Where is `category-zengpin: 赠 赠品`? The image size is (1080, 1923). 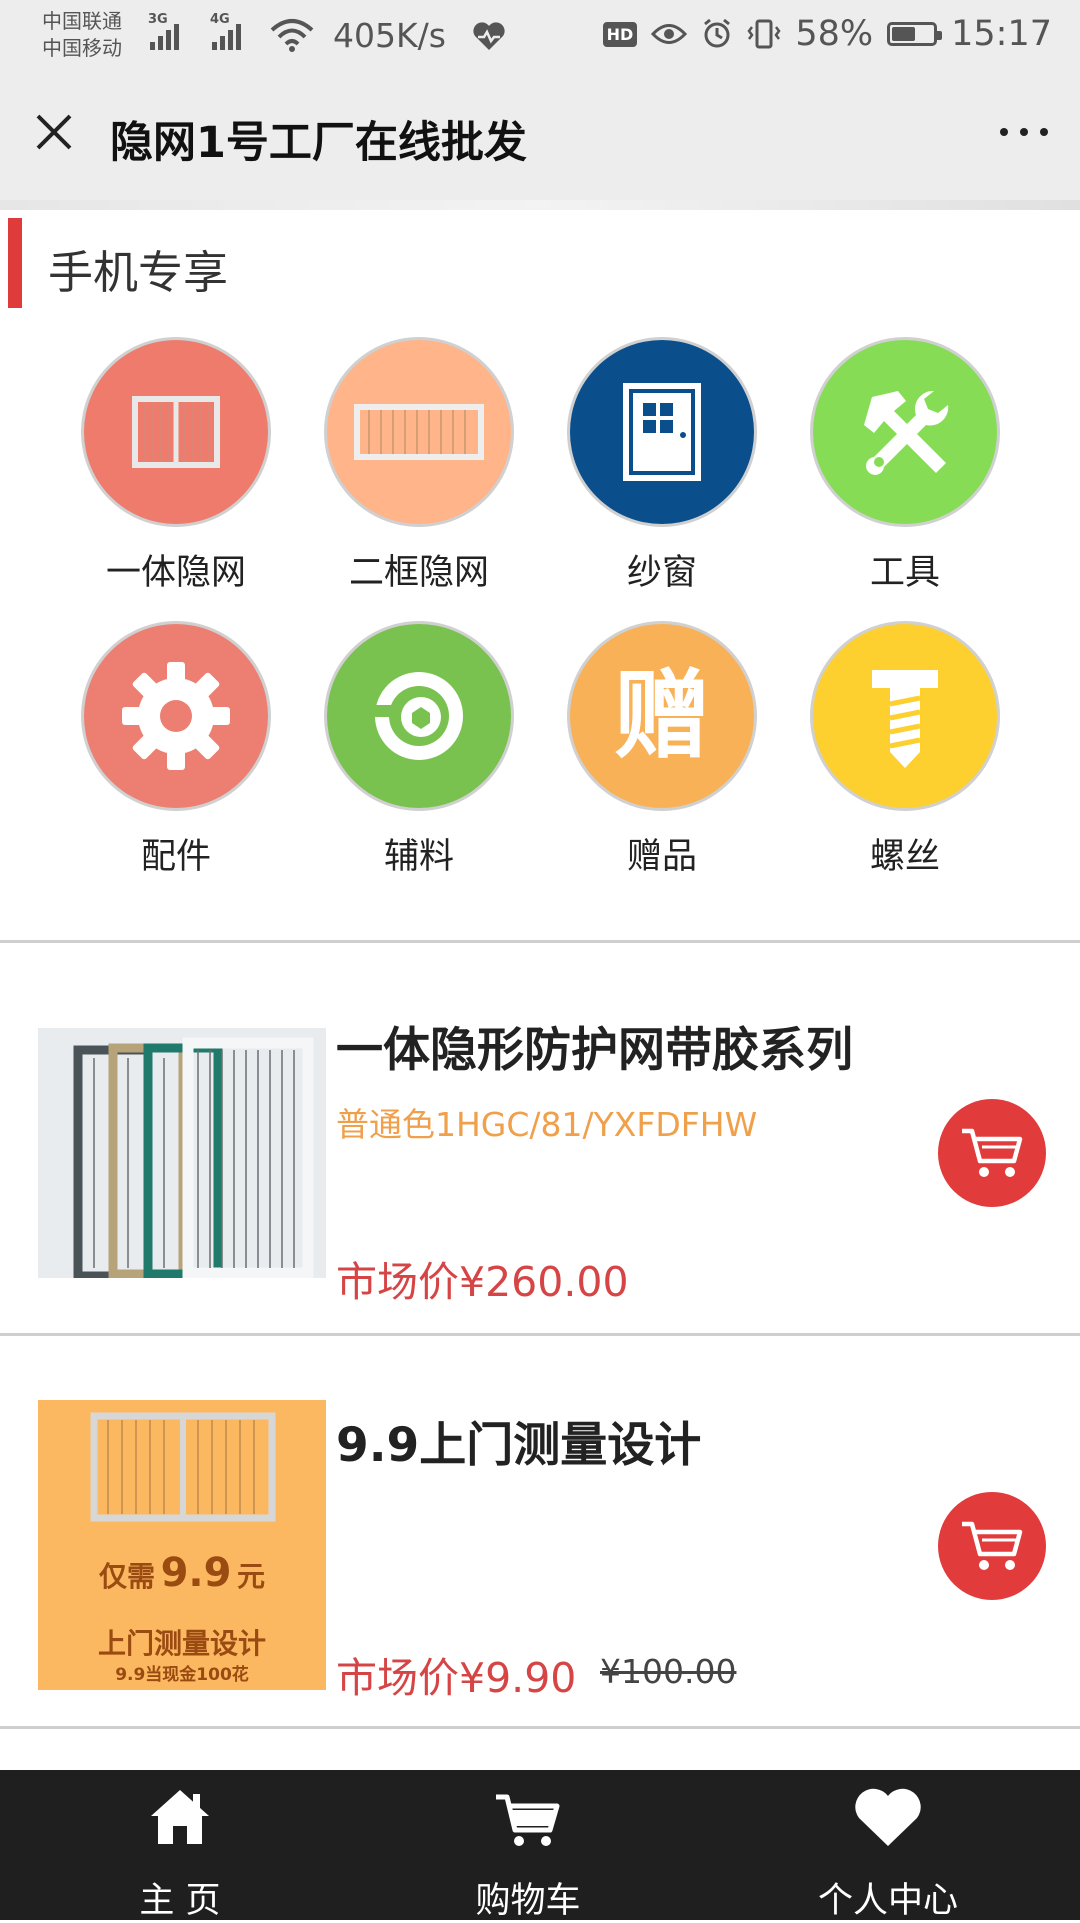
category-zengpin: 赠 赠品 is located at coordinates (662, 751).